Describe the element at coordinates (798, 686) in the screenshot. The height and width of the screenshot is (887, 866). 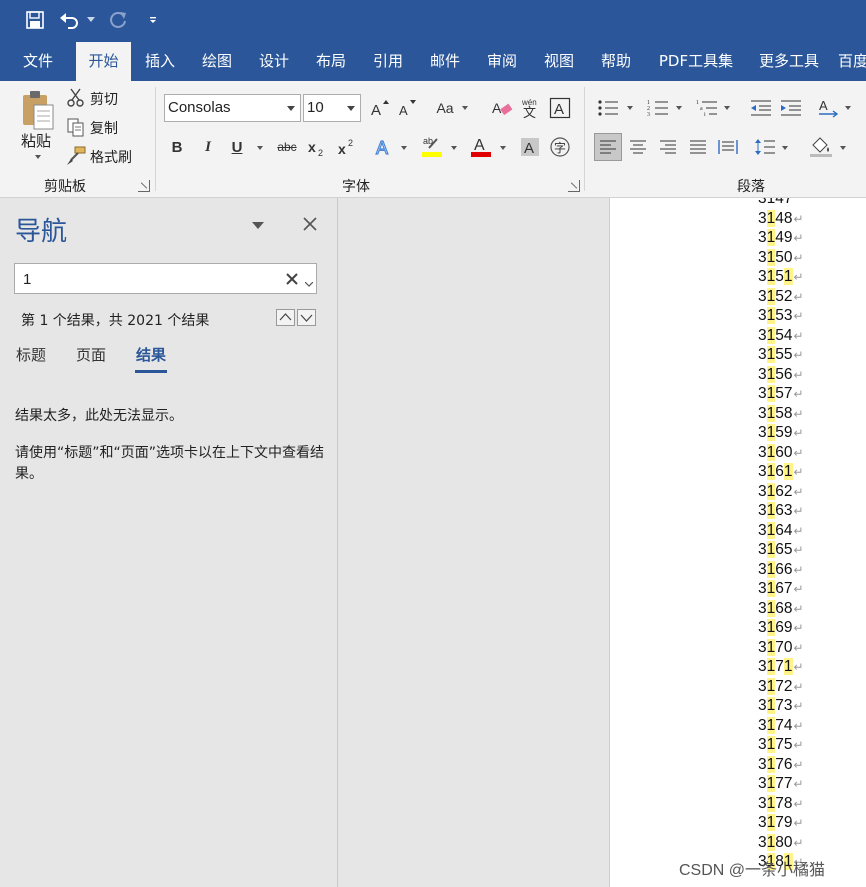
I see `paragraph-mark-icon: ↵` at that location.